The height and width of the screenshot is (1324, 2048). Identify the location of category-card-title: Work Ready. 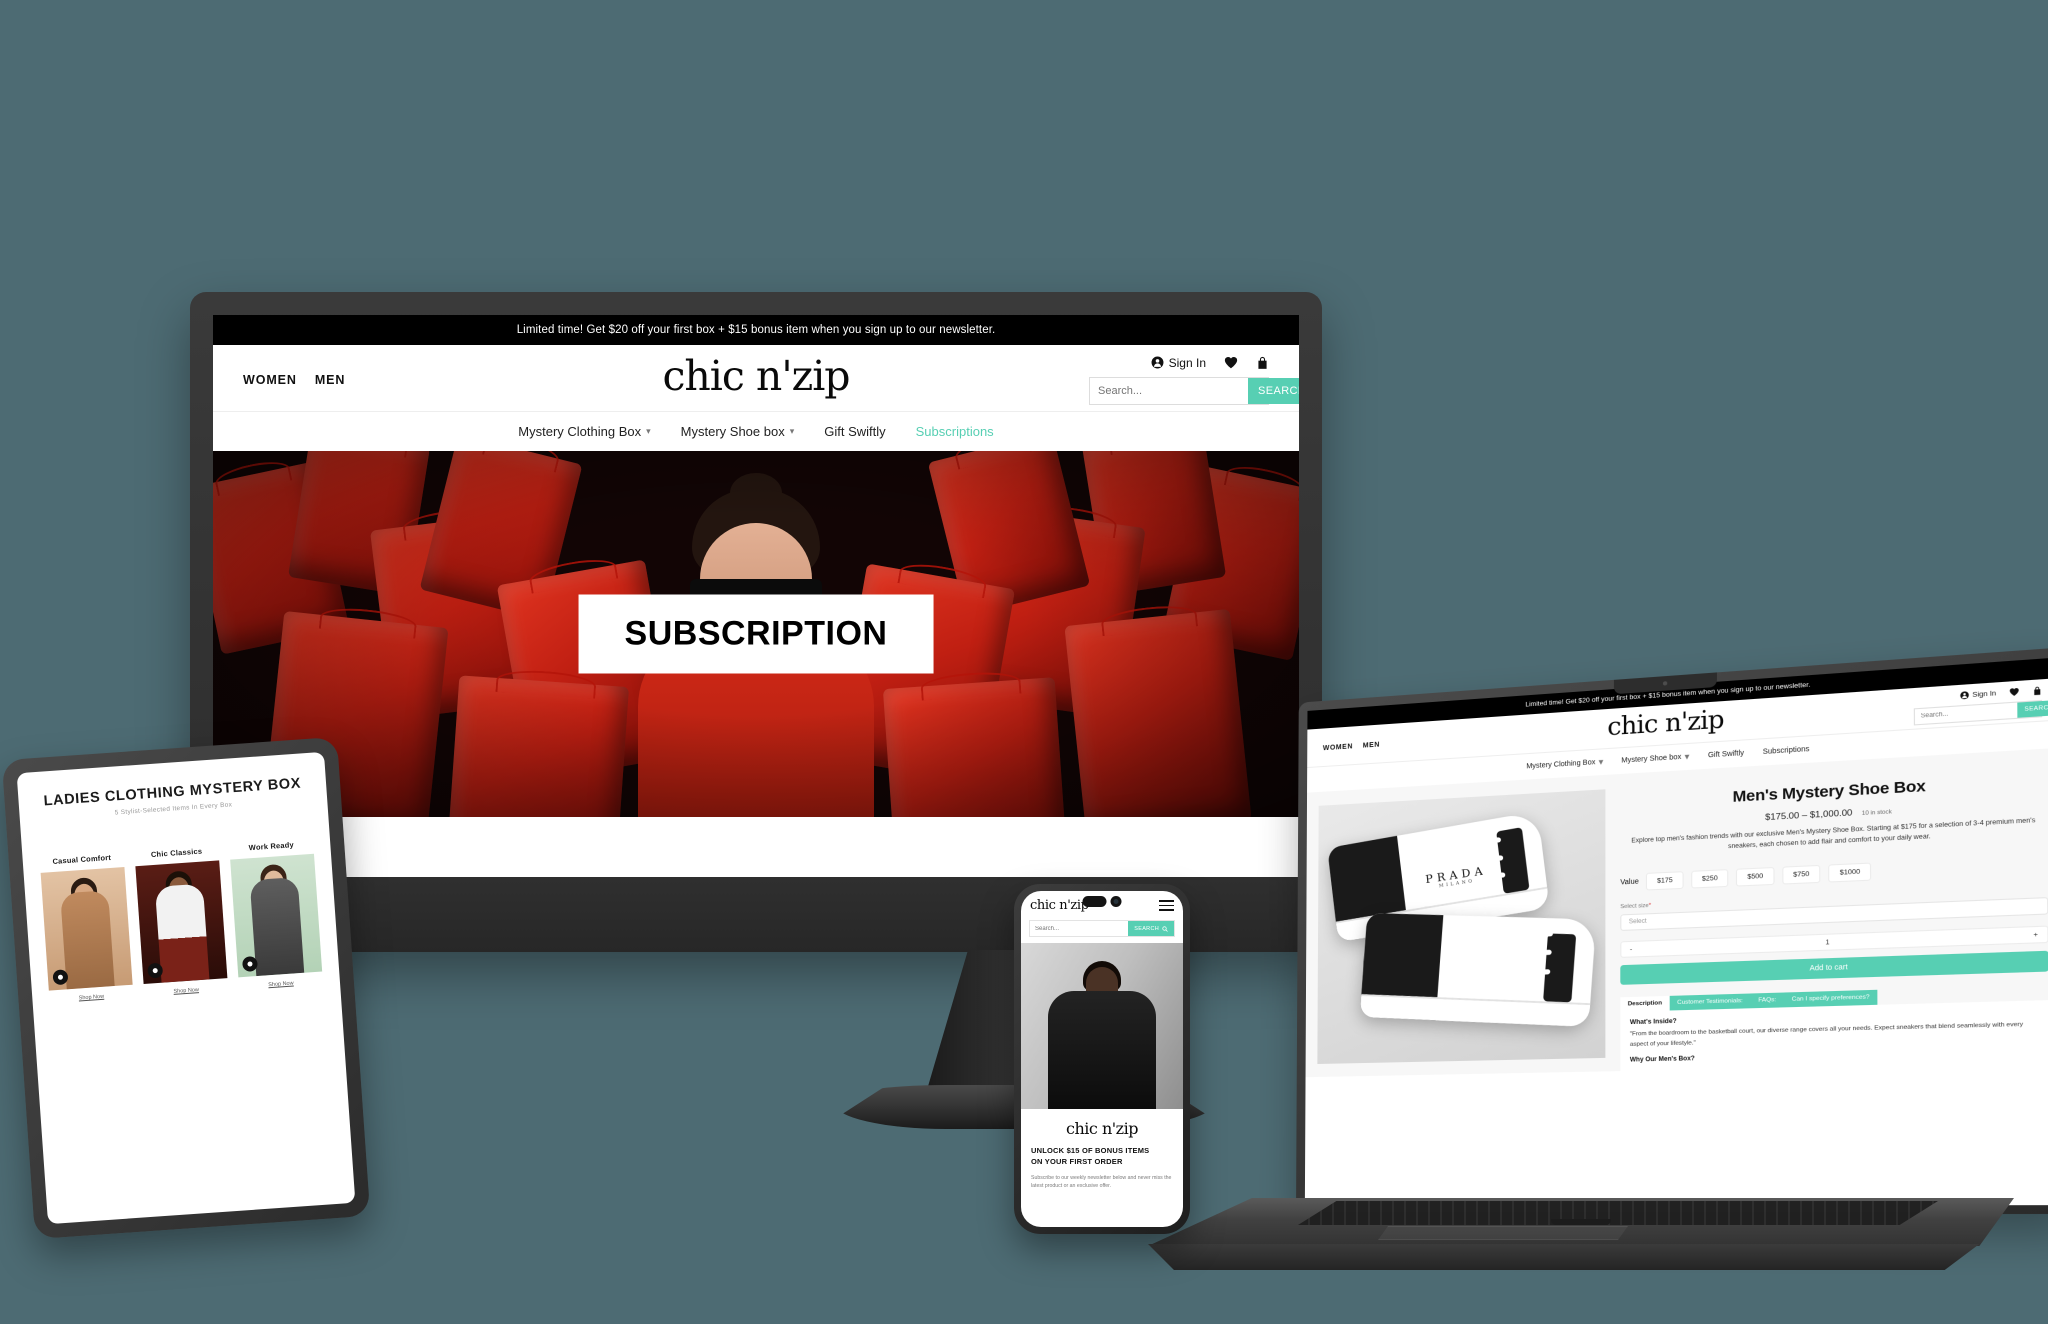
(271, 846).